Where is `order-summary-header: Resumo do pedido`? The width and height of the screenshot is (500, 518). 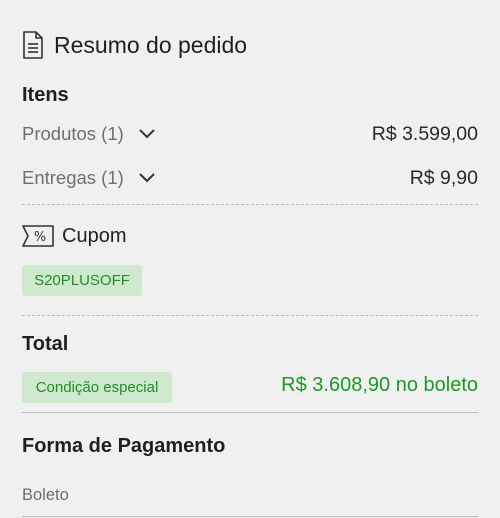
order-summary-header: Resumo do pedido is located at coordinates (134, 45).